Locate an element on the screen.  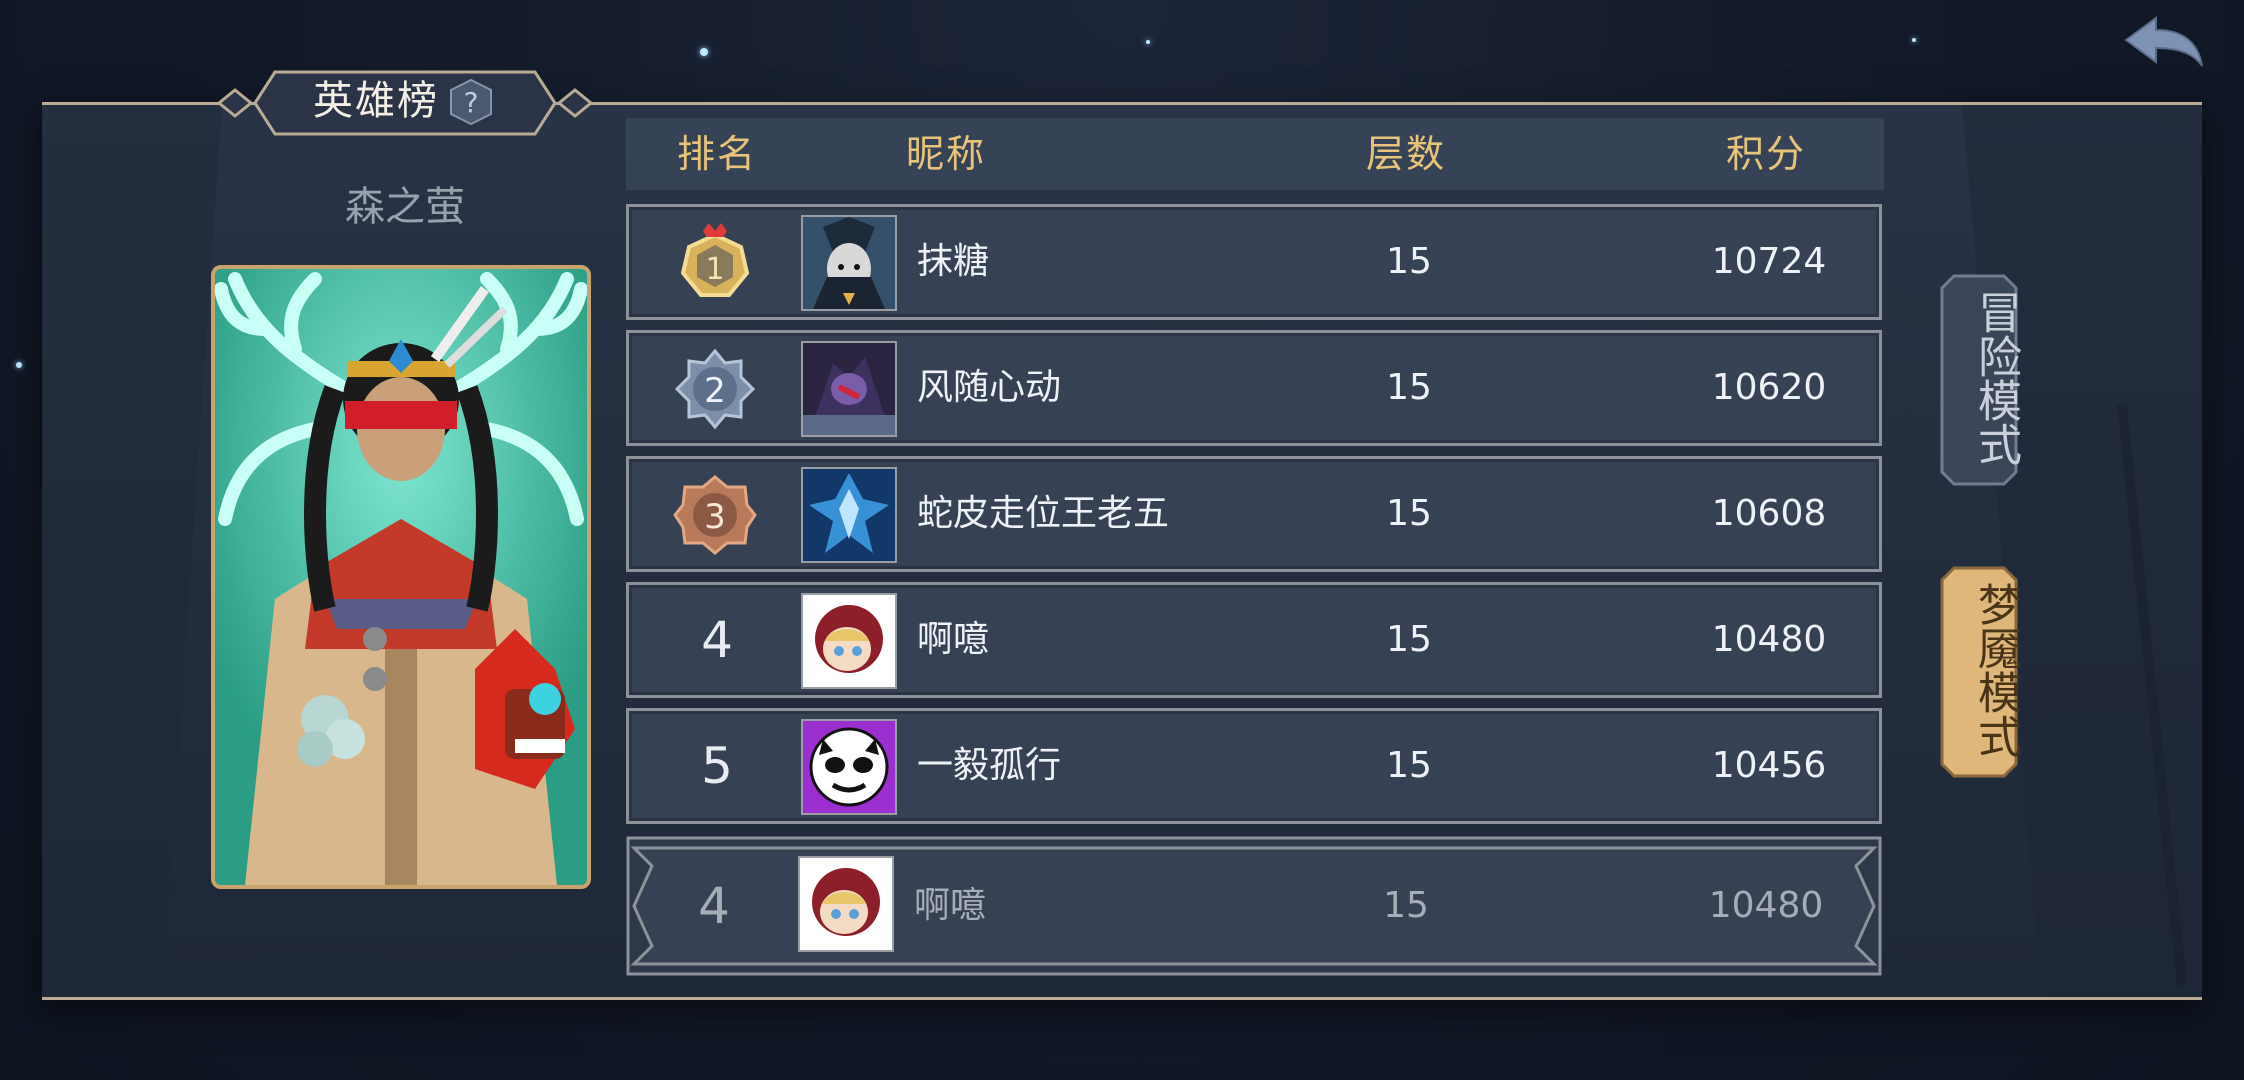
svg-text: 1 is located at coordinates (714, 269).